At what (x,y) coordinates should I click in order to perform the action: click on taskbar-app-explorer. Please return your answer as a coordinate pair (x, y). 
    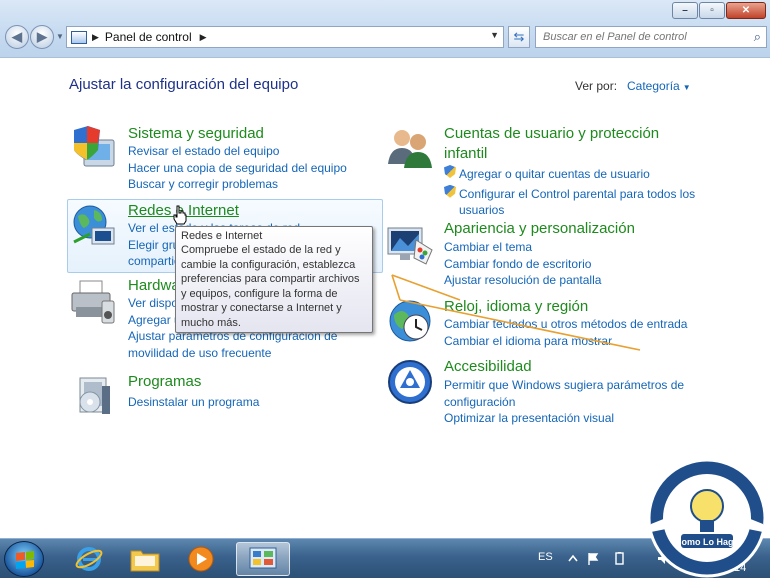
    Looking at the image, I should click on (145, 559).